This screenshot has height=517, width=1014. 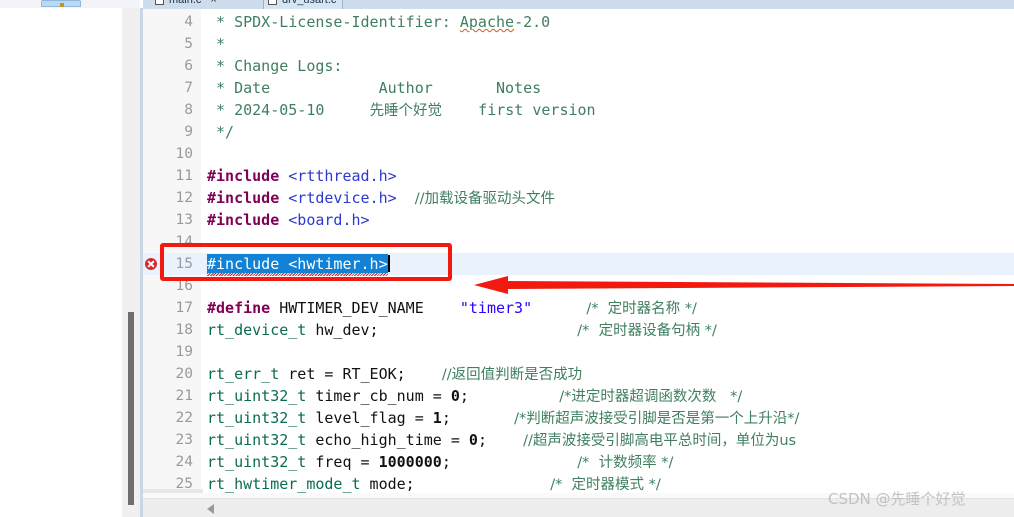 I want to click on line-number: 18, so click(x=184, y=330).